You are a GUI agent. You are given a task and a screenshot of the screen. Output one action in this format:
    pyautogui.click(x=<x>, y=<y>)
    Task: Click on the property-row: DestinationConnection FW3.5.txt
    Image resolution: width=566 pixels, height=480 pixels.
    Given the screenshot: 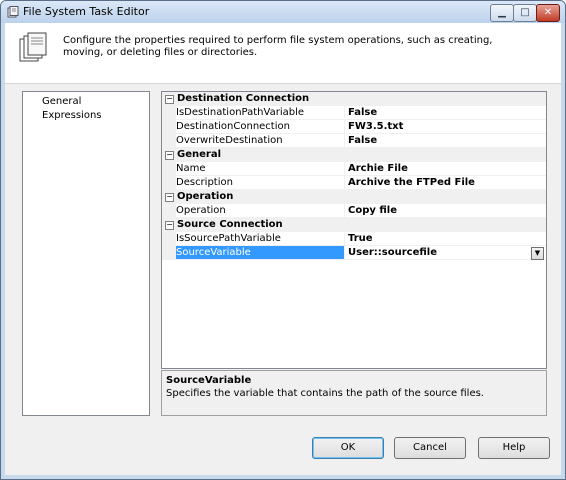 What is the action you would take?
    pyautogui.click(x=354, y=127)
    